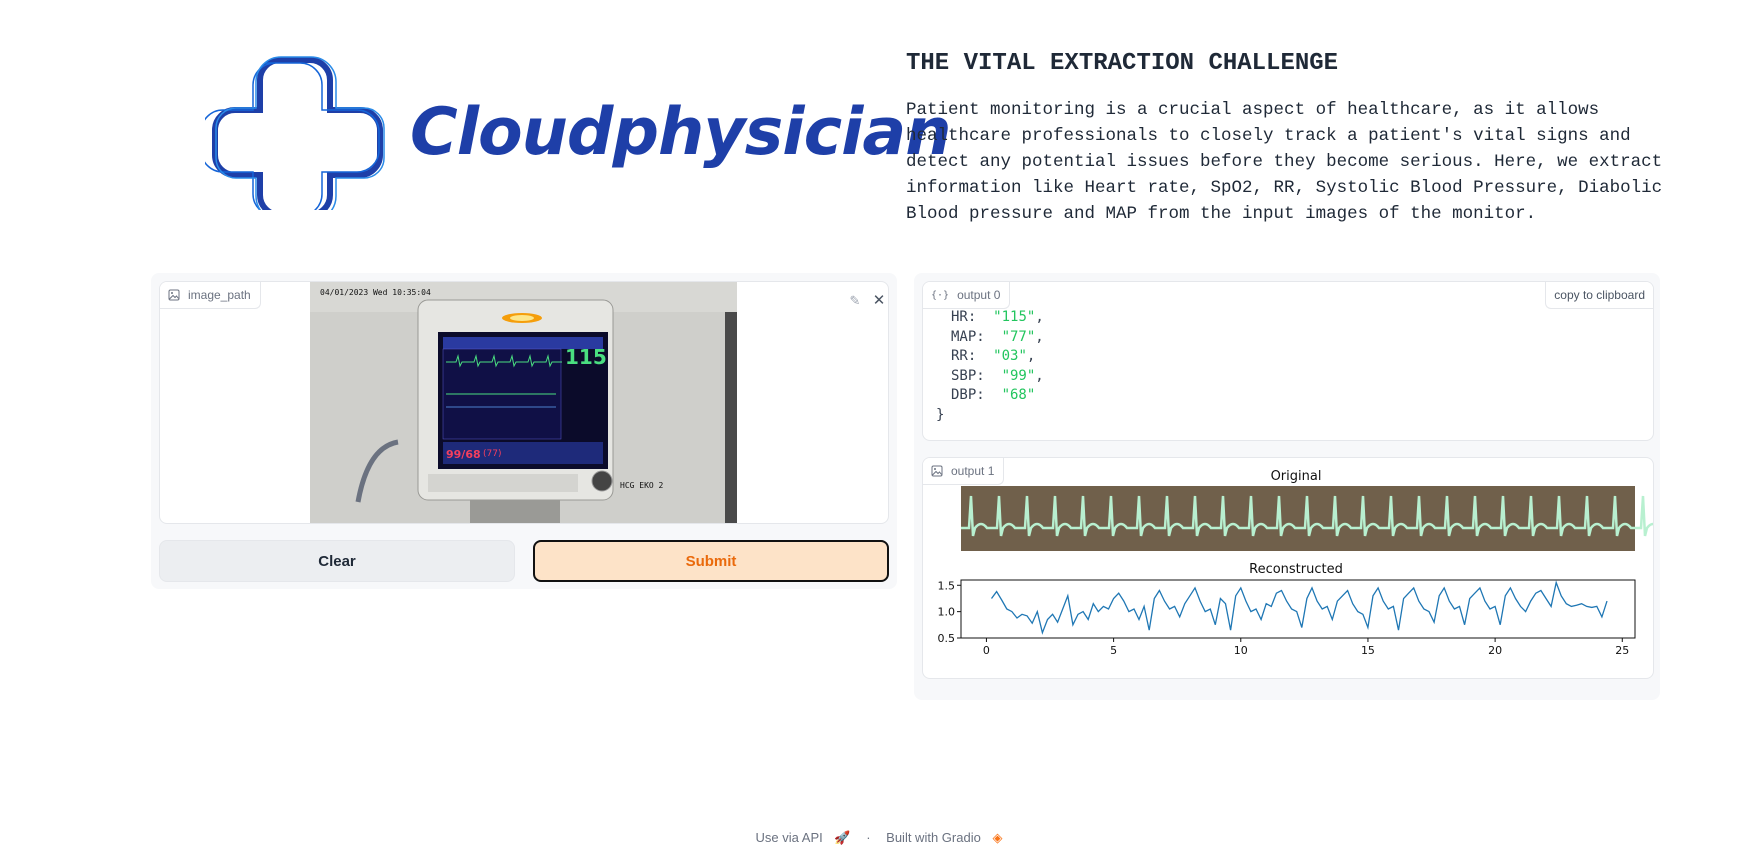 The width and height of the screenshot is (1758, 851). Describe the element at coordinates (219, 295) in the screenshot. I see `image-input-label-text: image_path` at that location.